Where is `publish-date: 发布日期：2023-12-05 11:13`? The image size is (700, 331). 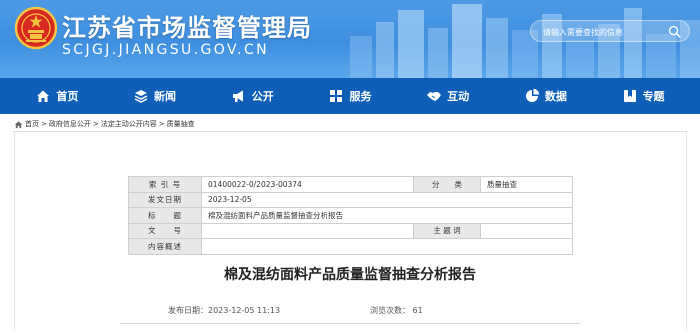
publish-date: 发布日期：2023-12-05 11:13 is located at coordinates (224, 310).